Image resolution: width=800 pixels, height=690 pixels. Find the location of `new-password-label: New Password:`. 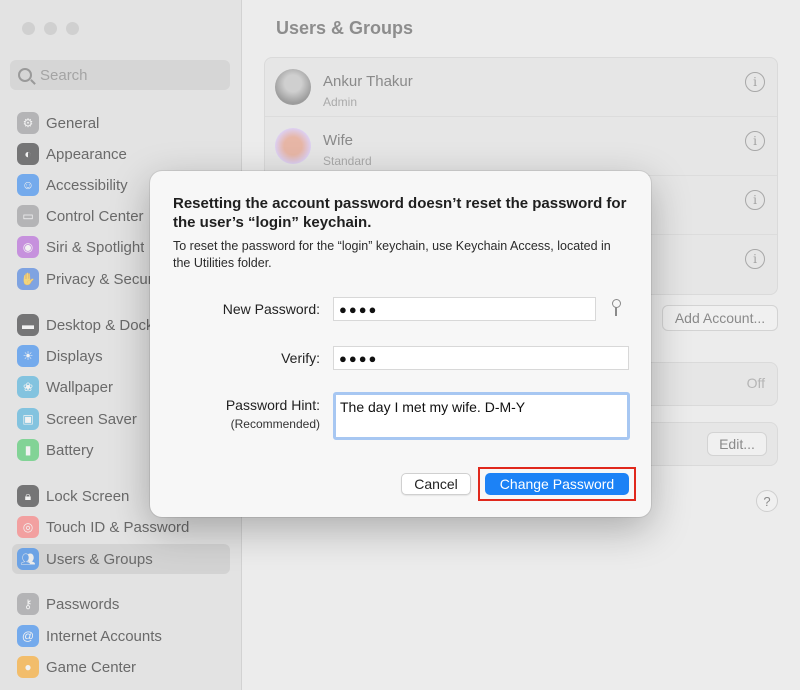

new-password-label: New Password: is located at coordinates (271, 309).